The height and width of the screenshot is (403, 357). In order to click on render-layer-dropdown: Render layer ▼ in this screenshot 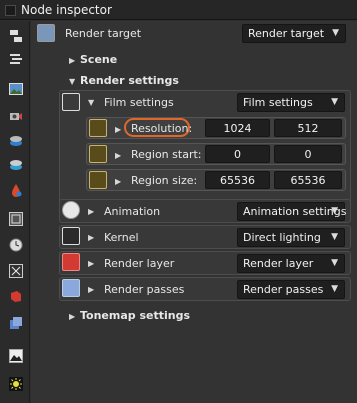, I will do `click(291, 263)`.